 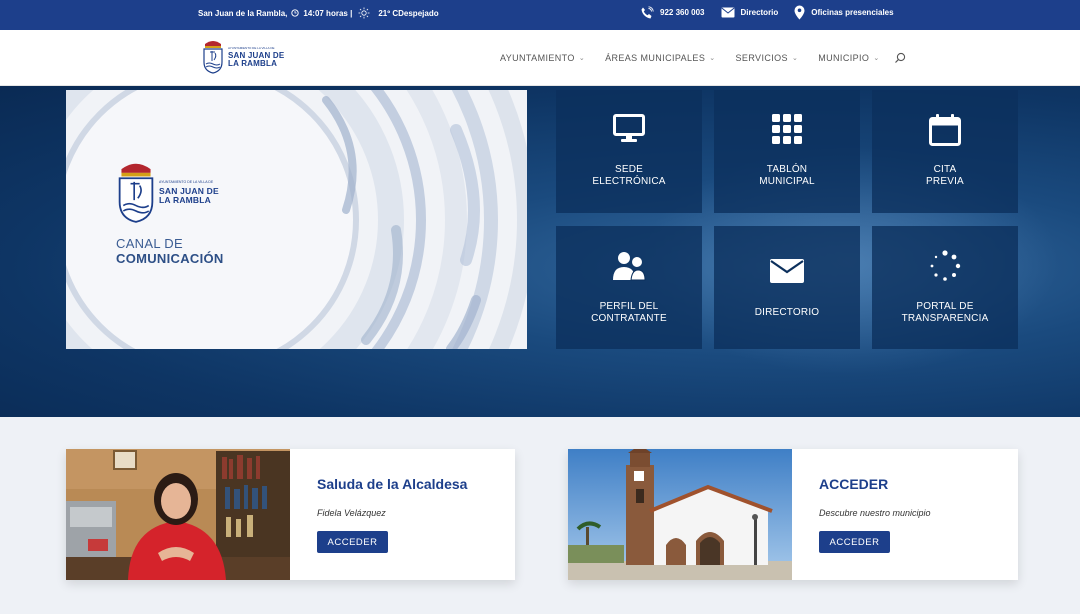 I want to click on tile-label: PERFIL DEL CONTRATANTE, so click(x=629, y=312).